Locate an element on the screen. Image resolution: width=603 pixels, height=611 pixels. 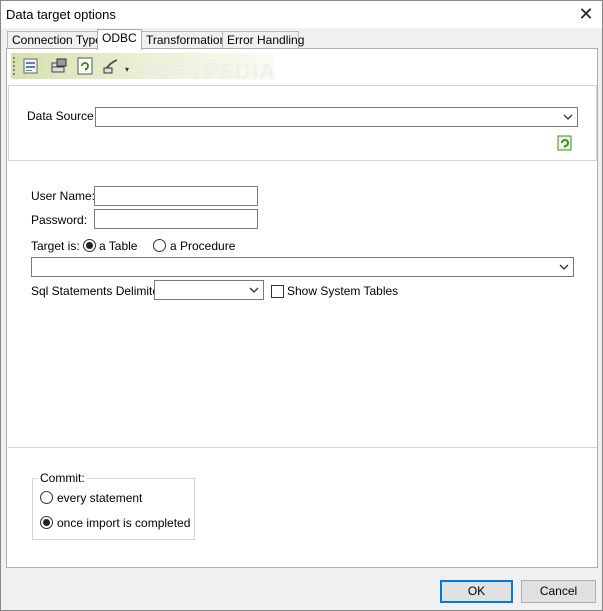
sql-delimiter-label: Sql Statements Delimiter: is located at coordinates (99, 291).